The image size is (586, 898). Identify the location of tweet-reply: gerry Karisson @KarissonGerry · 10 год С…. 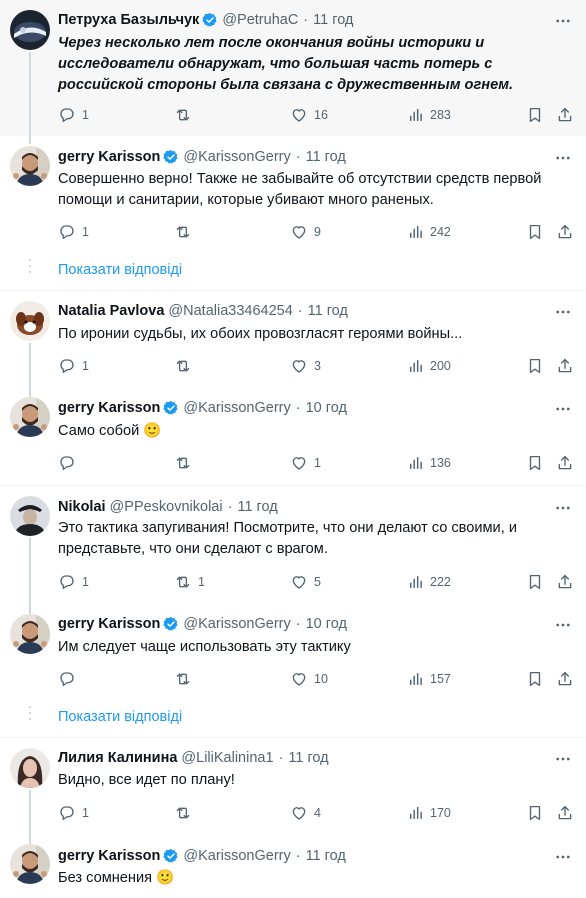
(293, 441).